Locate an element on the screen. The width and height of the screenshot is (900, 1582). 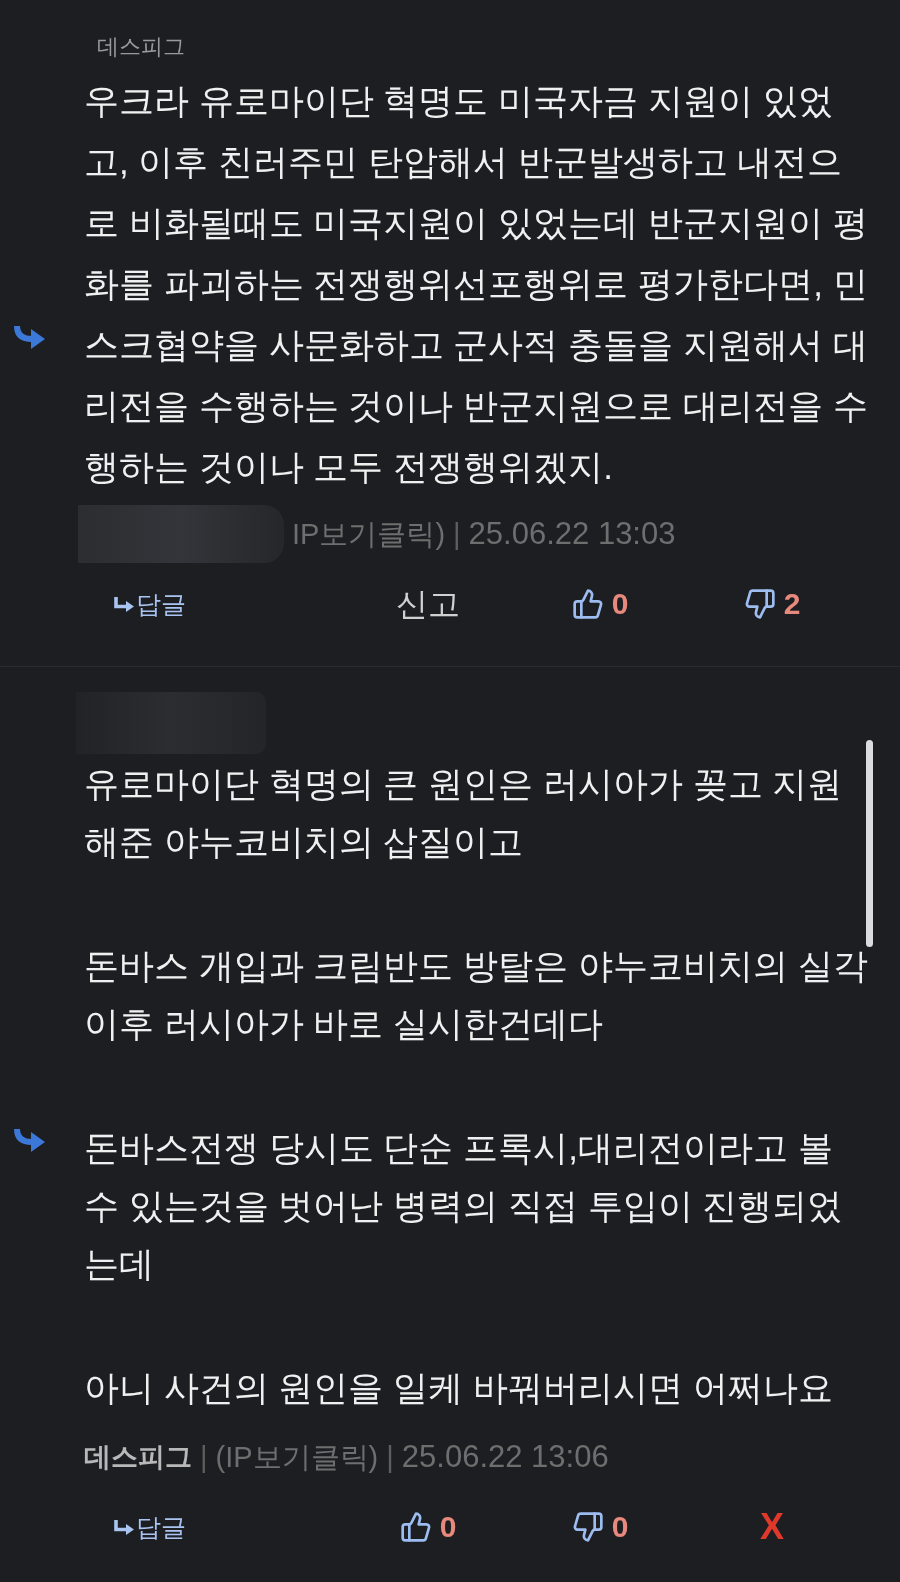
comment-text: 돈바스 개입과 크림반도 방탈은 야누코비치의 실각 이후 러시아가 바로 실시한건데다 is located at coordinates (476, 995).